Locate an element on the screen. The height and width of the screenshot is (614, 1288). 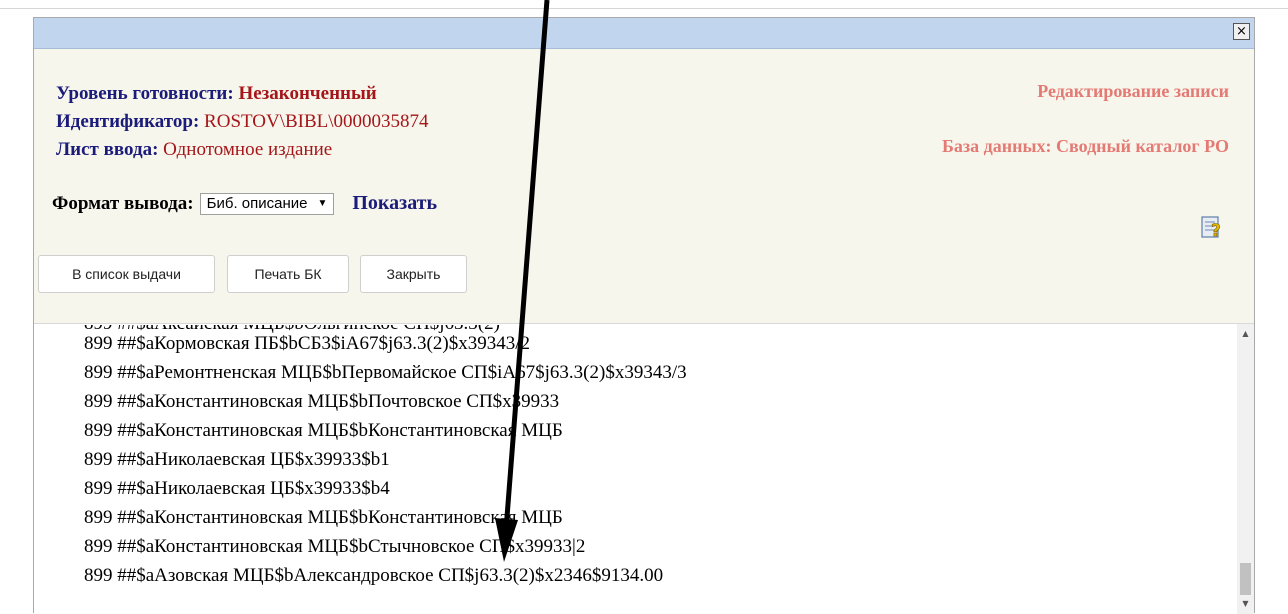
format-selected-value: Биб. описание is located at coordinates (257, 203).